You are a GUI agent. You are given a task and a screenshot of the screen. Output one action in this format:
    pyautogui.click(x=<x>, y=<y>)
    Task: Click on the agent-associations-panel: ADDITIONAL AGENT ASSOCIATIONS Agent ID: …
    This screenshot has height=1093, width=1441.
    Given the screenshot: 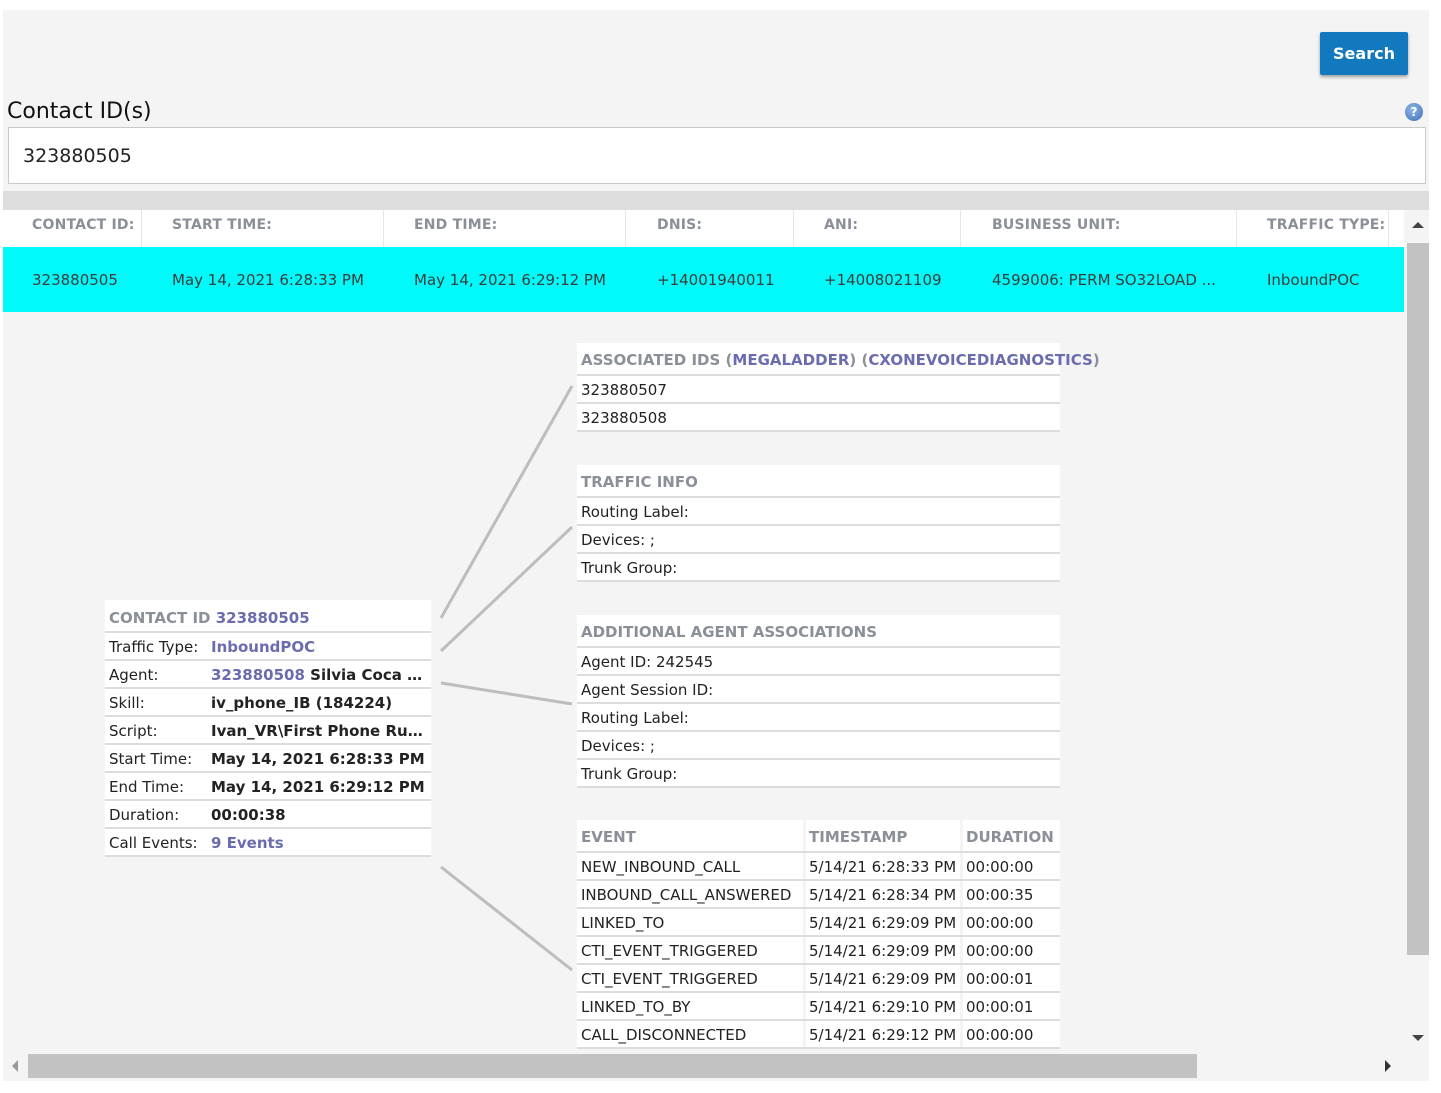 What is the action you would take?
    pyautogui.click(x=818, y=701)
    